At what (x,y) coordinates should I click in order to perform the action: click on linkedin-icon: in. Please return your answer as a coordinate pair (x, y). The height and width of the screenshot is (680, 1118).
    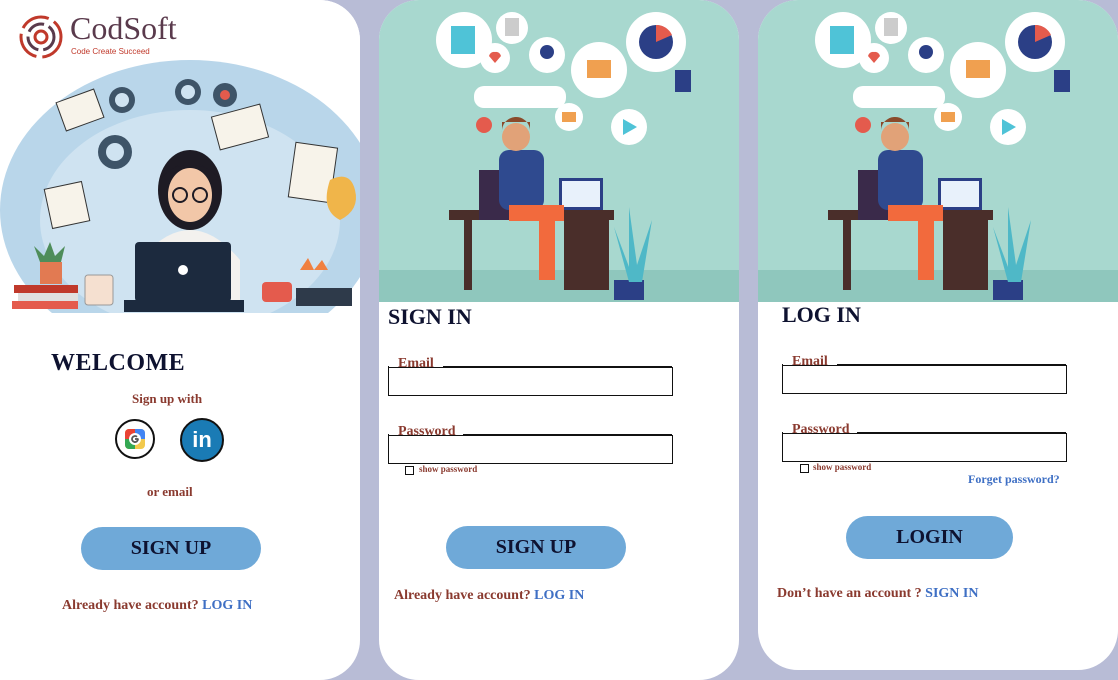
    Looking at the image, I should click on (202, 439).